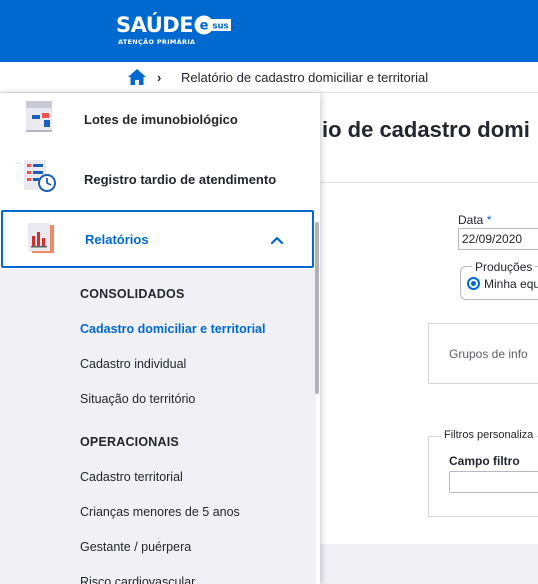 Image resolution: width=538 pixels, height=584 pixels. What do you see at coordinates (426, 129) in the screenshot?
I see `page-title: io de cadastro domi` at bounding box center [426, 129].